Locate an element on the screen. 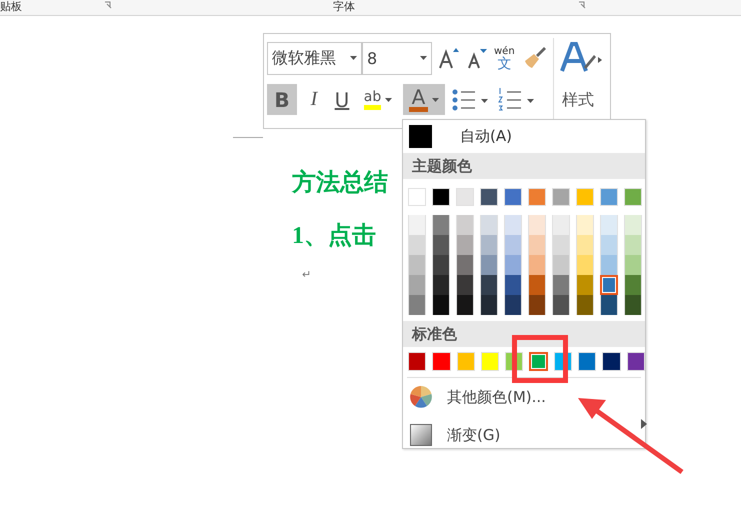  shrink-font-icon is located at coordinates (477, 58).